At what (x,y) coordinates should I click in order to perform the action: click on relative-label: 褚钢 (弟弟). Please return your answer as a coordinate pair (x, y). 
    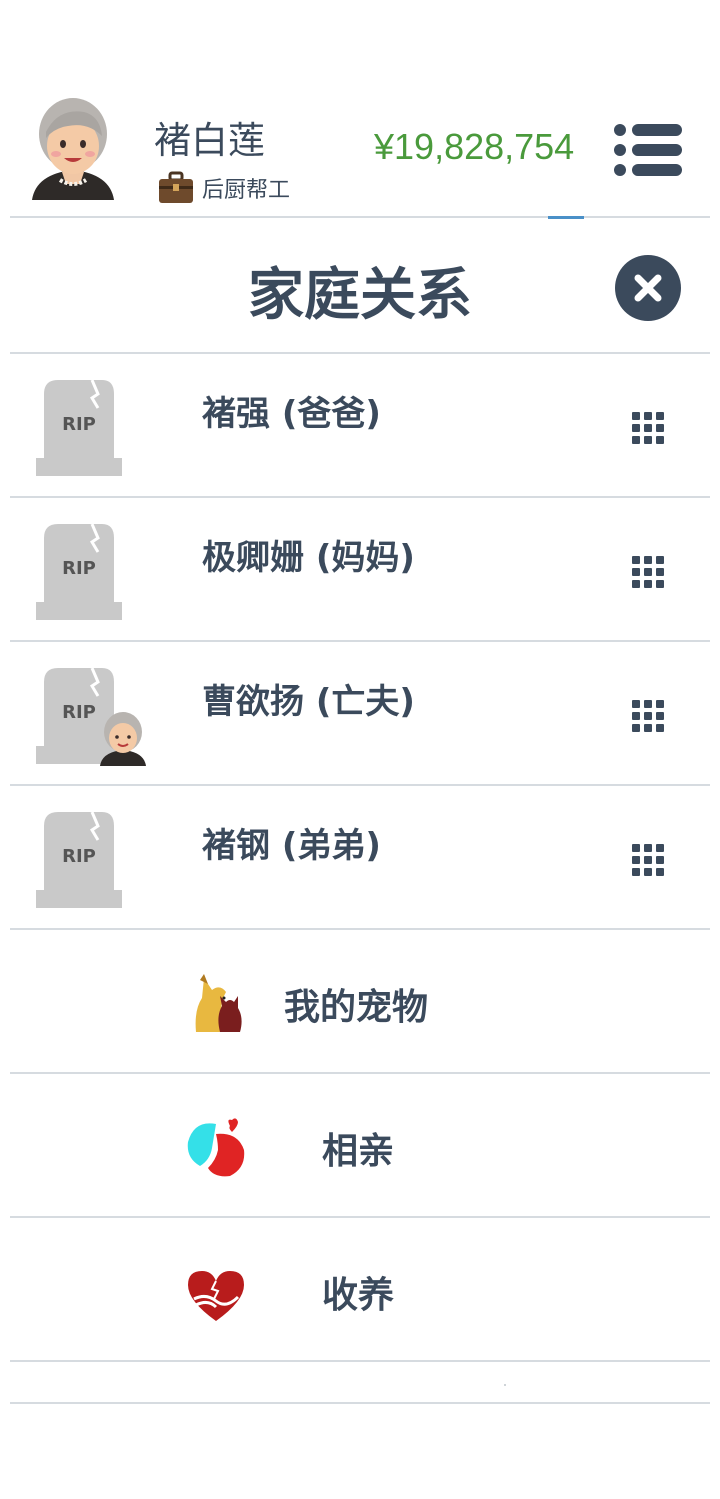
    Looking at the image, I should click on (291, 846).